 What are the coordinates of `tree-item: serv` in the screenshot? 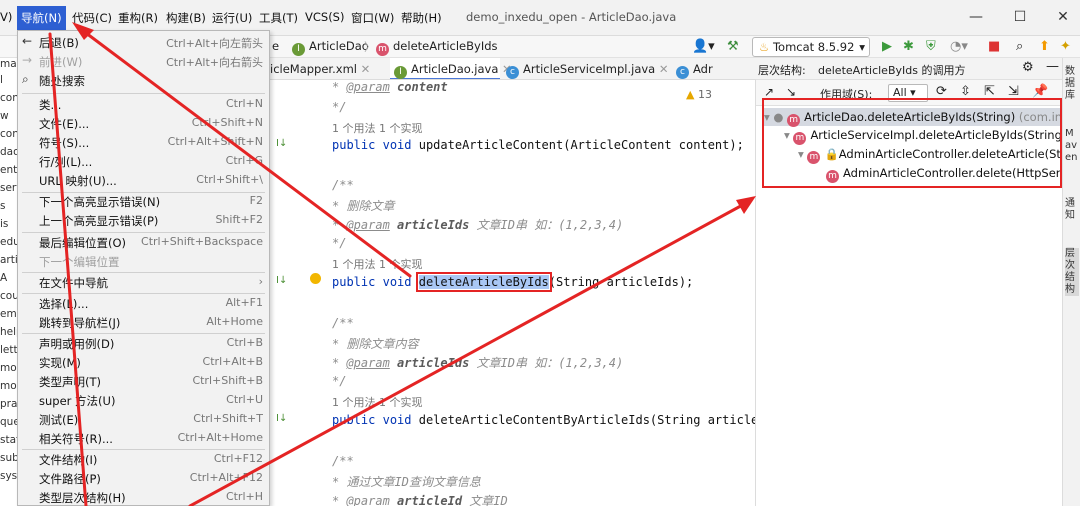 It's located at (8, 188).